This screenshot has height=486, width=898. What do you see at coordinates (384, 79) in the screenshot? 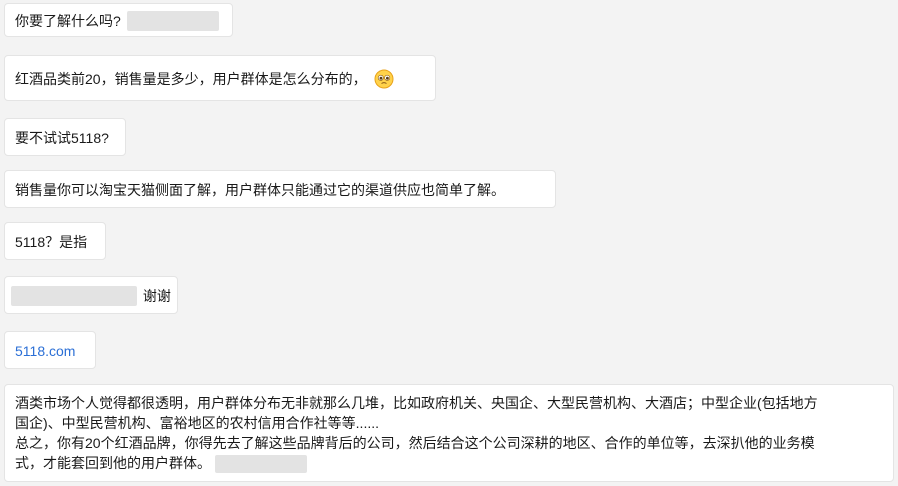
I see `pleading-face-icon` at bounding box center [384, 79].